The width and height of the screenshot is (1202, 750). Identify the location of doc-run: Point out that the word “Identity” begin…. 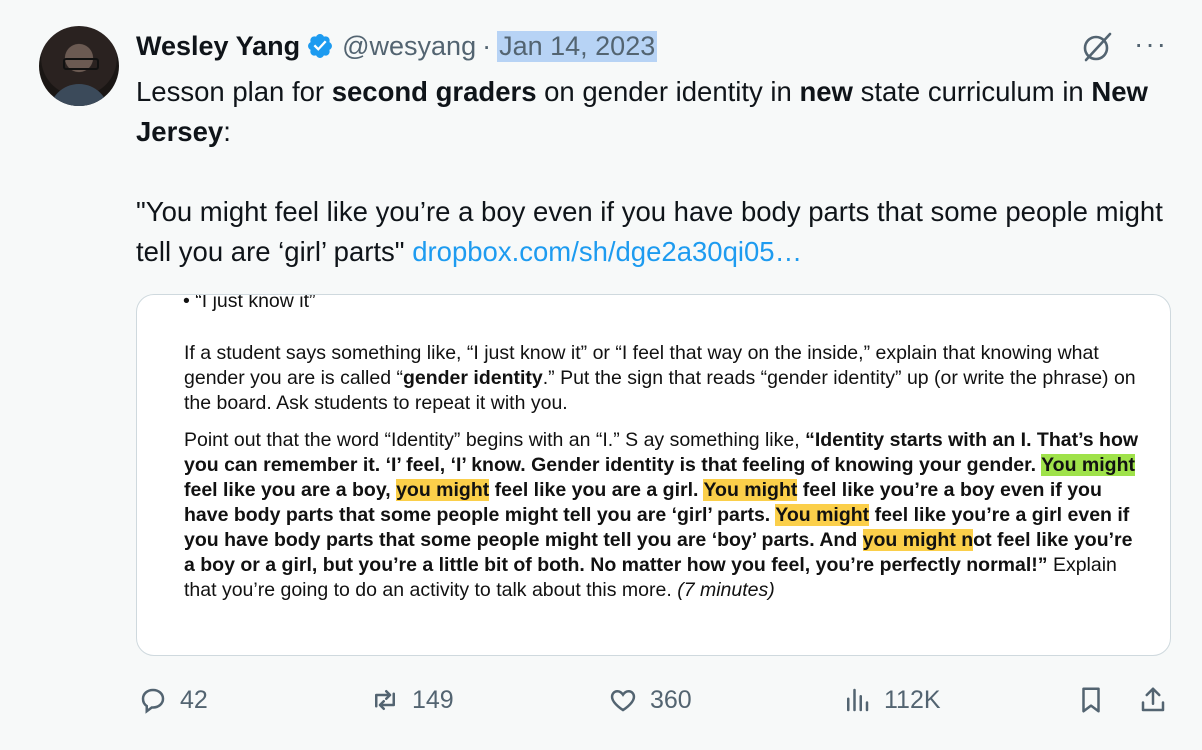
(495, 440).